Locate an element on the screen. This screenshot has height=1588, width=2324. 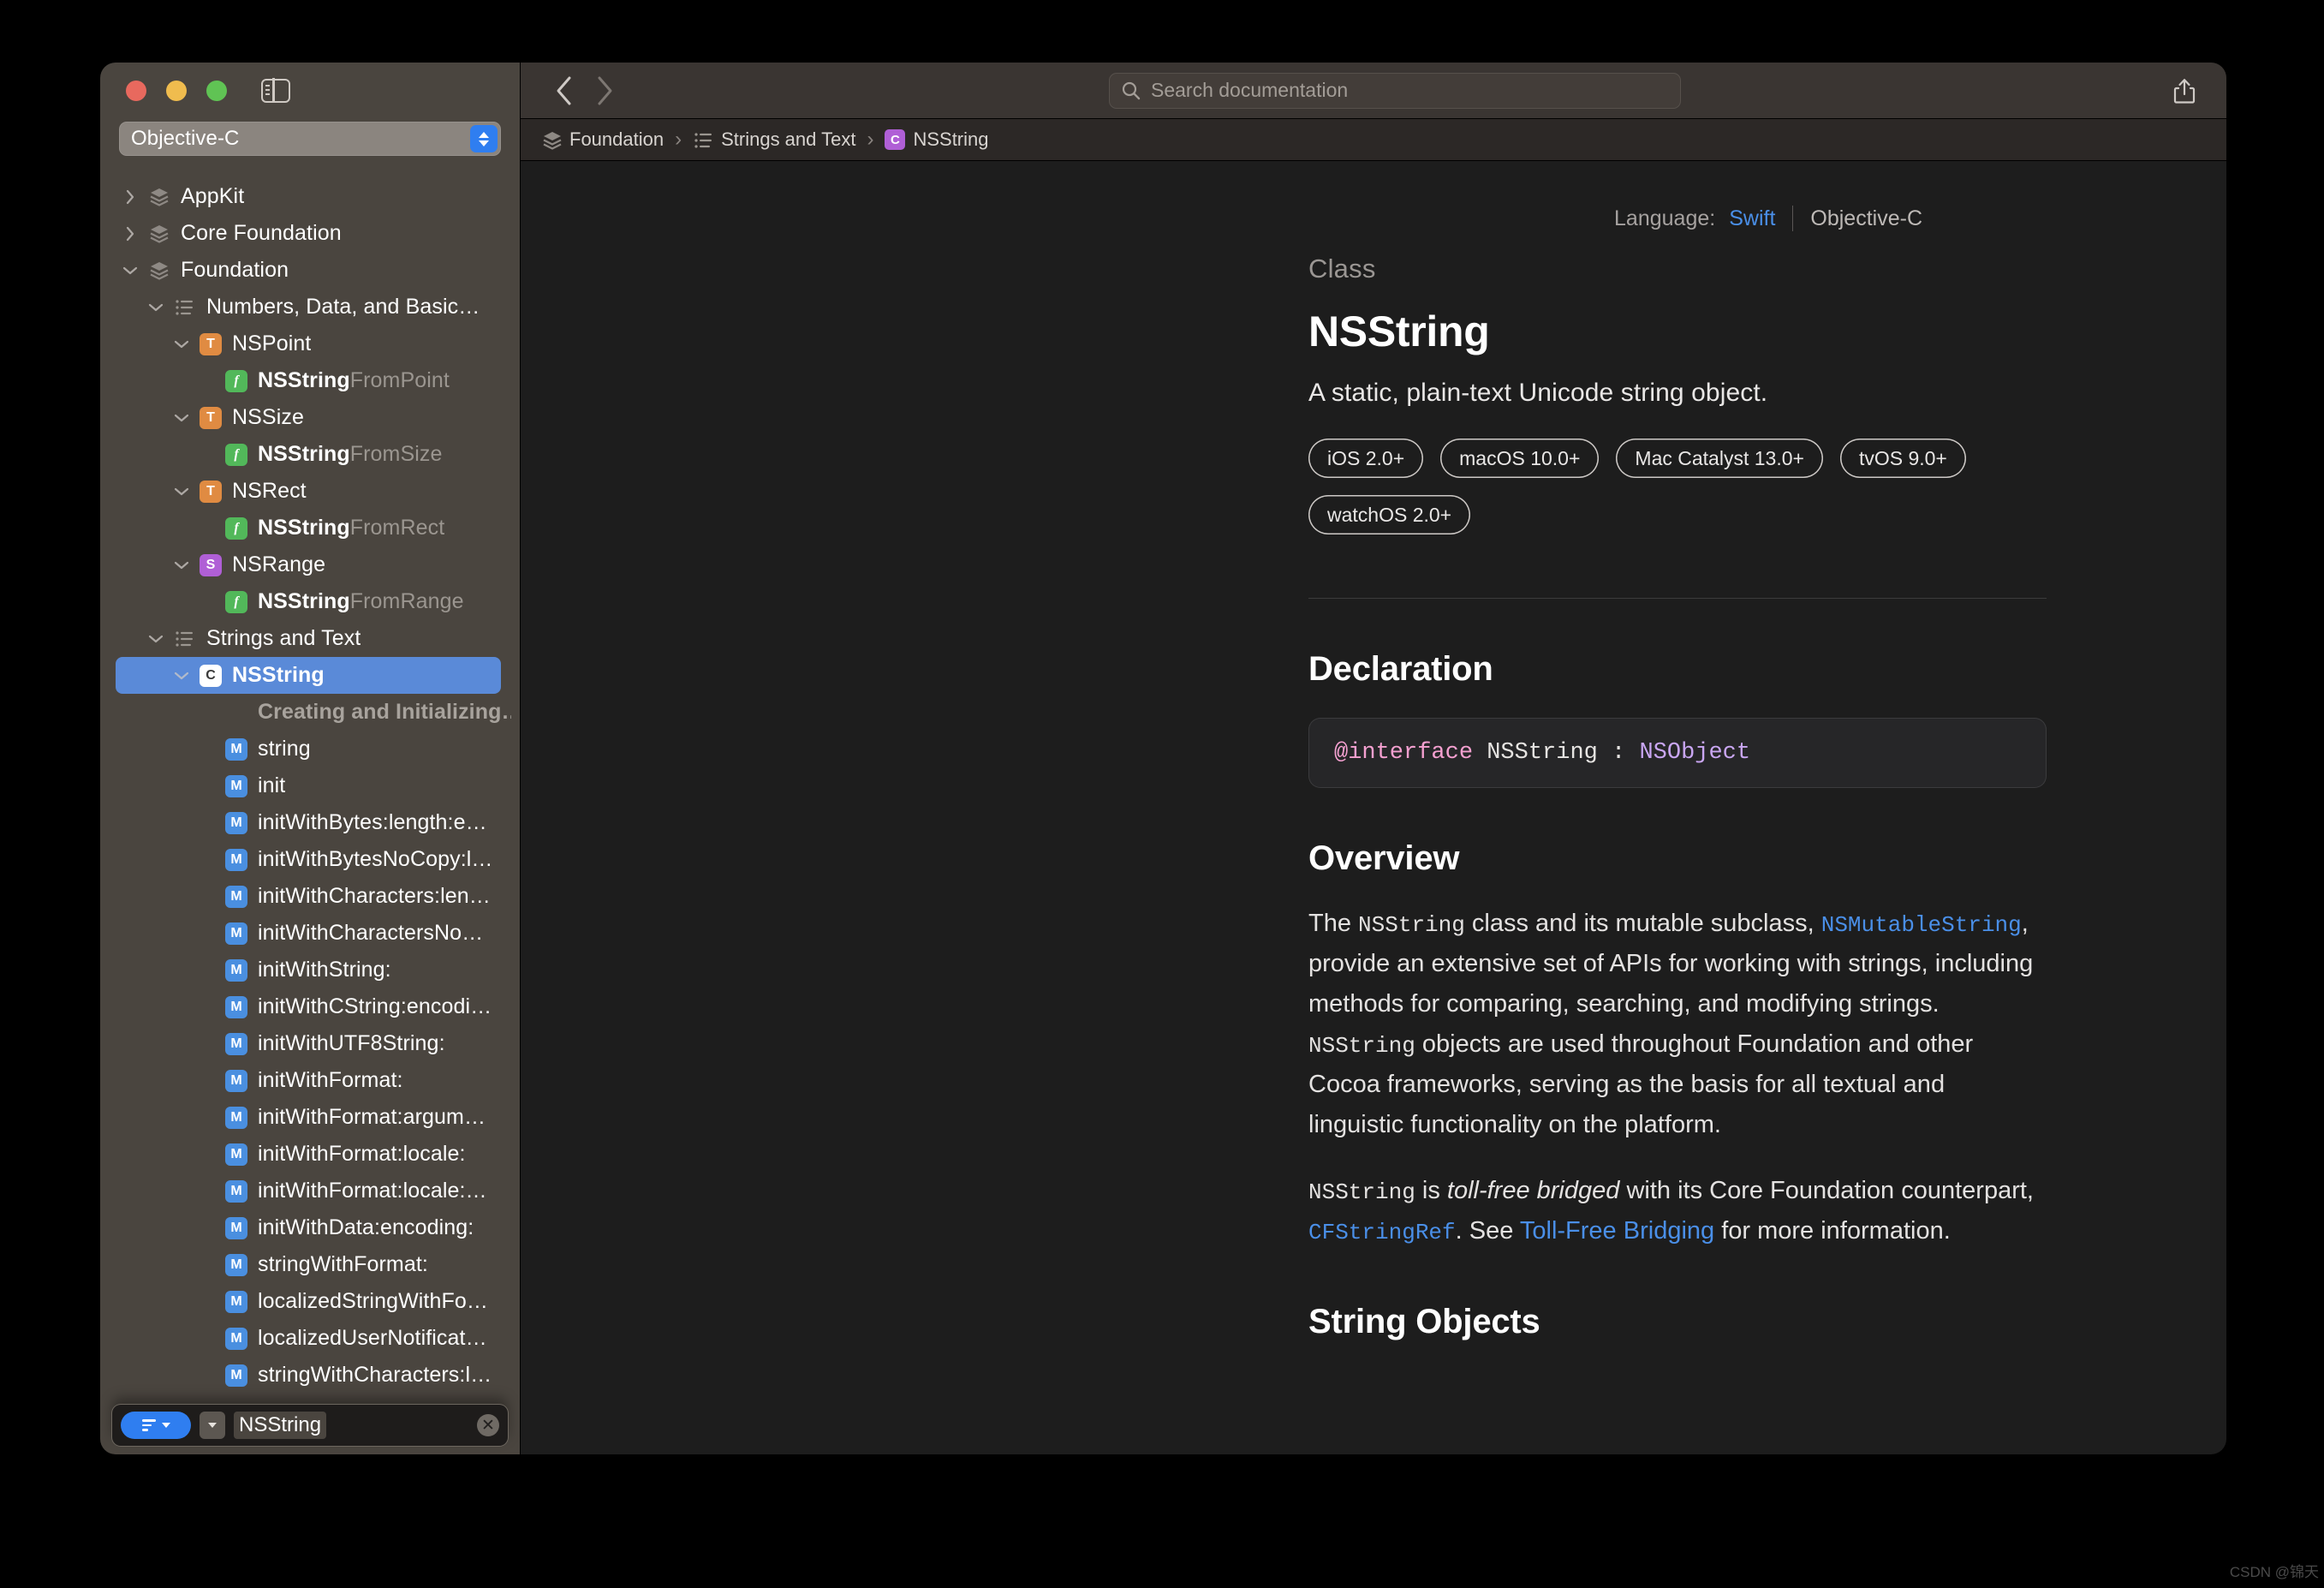
tree-item-nsstring: C NSString is located at coordinates (308, 675).